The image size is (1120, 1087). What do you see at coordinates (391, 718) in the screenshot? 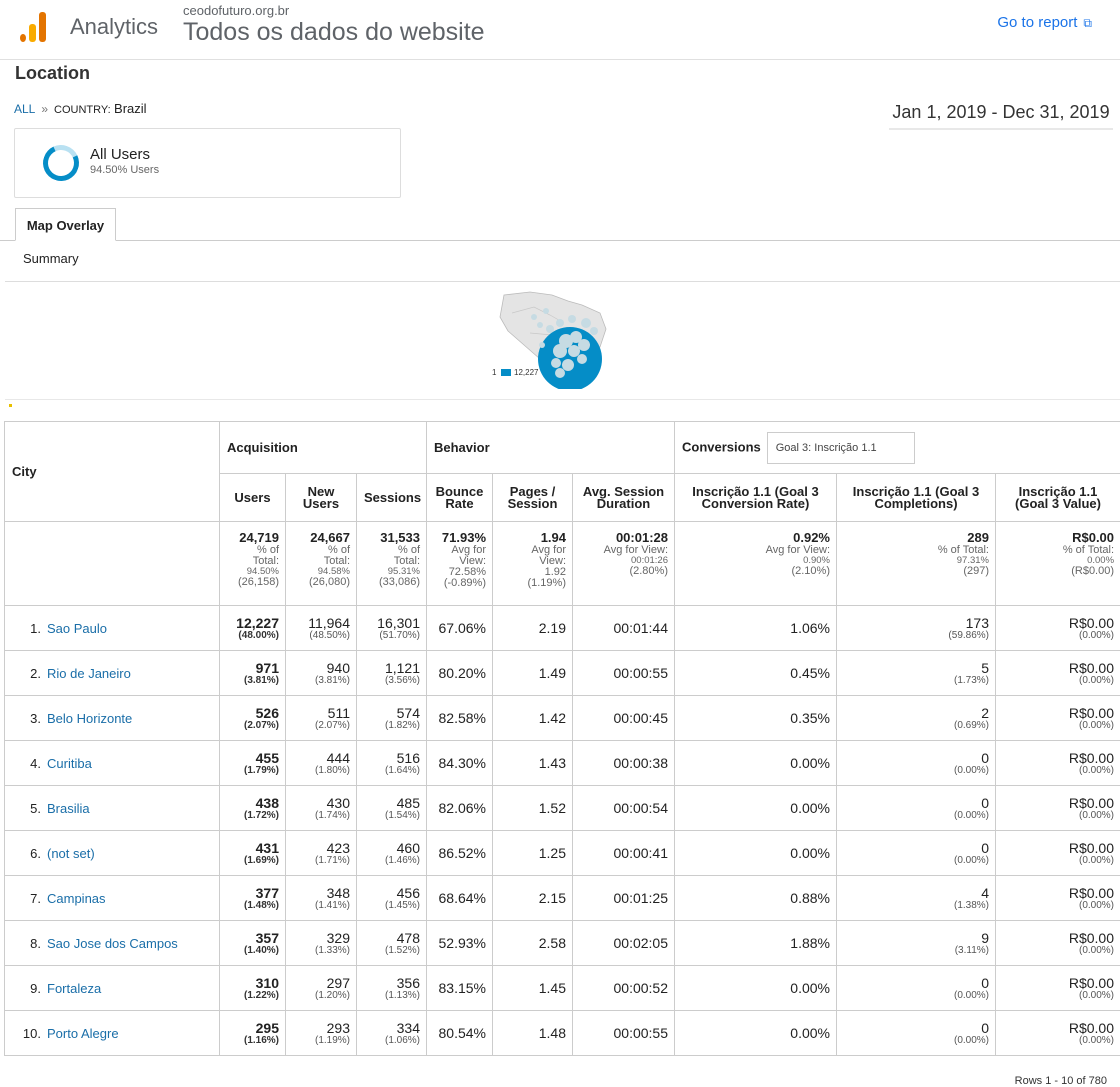
I see `sessions-cell: 574 (1.82%)` at bounding box center [391, 718].